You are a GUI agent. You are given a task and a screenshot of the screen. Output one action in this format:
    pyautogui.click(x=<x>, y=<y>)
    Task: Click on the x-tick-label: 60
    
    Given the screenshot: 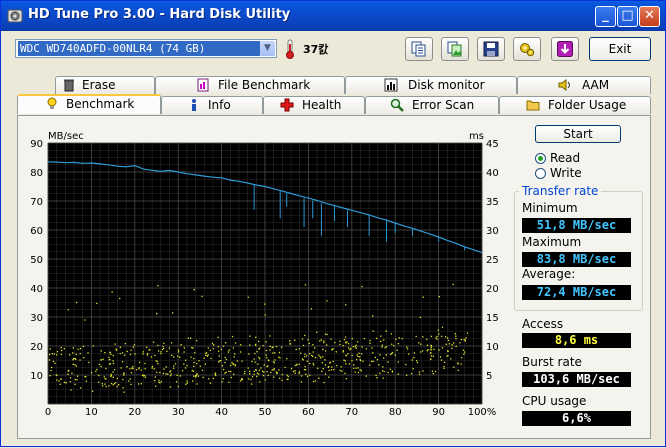 What is the action you would take?
    pyautogui.click(x=308, y=412)
    